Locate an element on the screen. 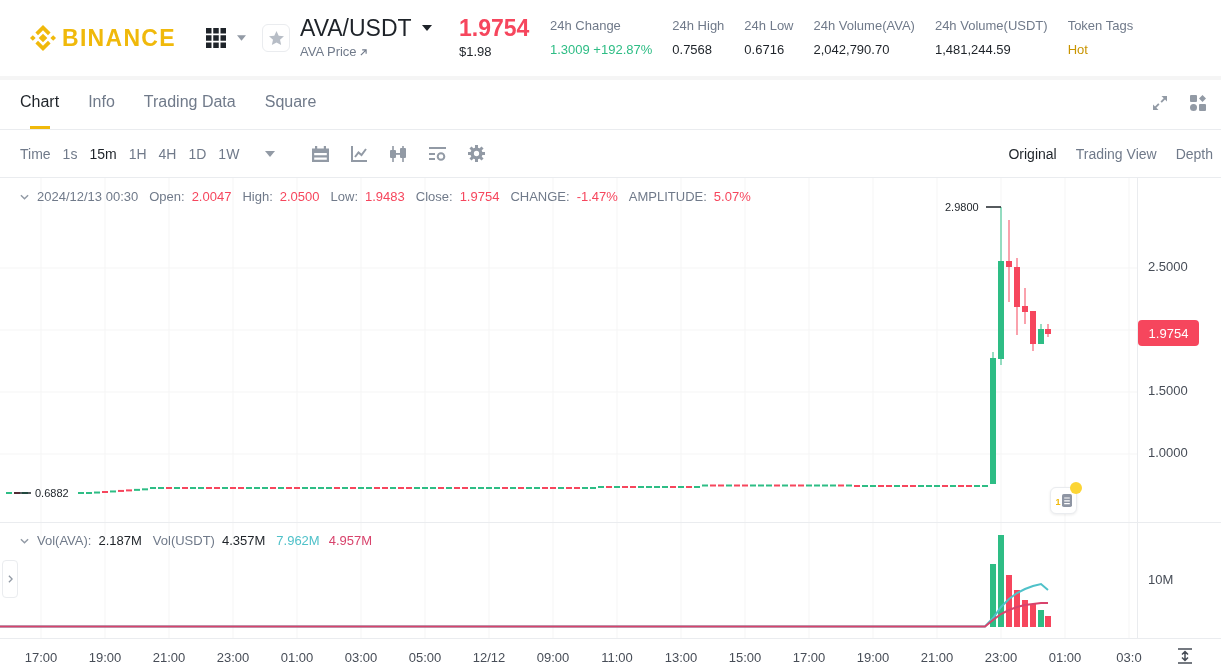  interval-option: 1D is located at coordinates (197, 153).